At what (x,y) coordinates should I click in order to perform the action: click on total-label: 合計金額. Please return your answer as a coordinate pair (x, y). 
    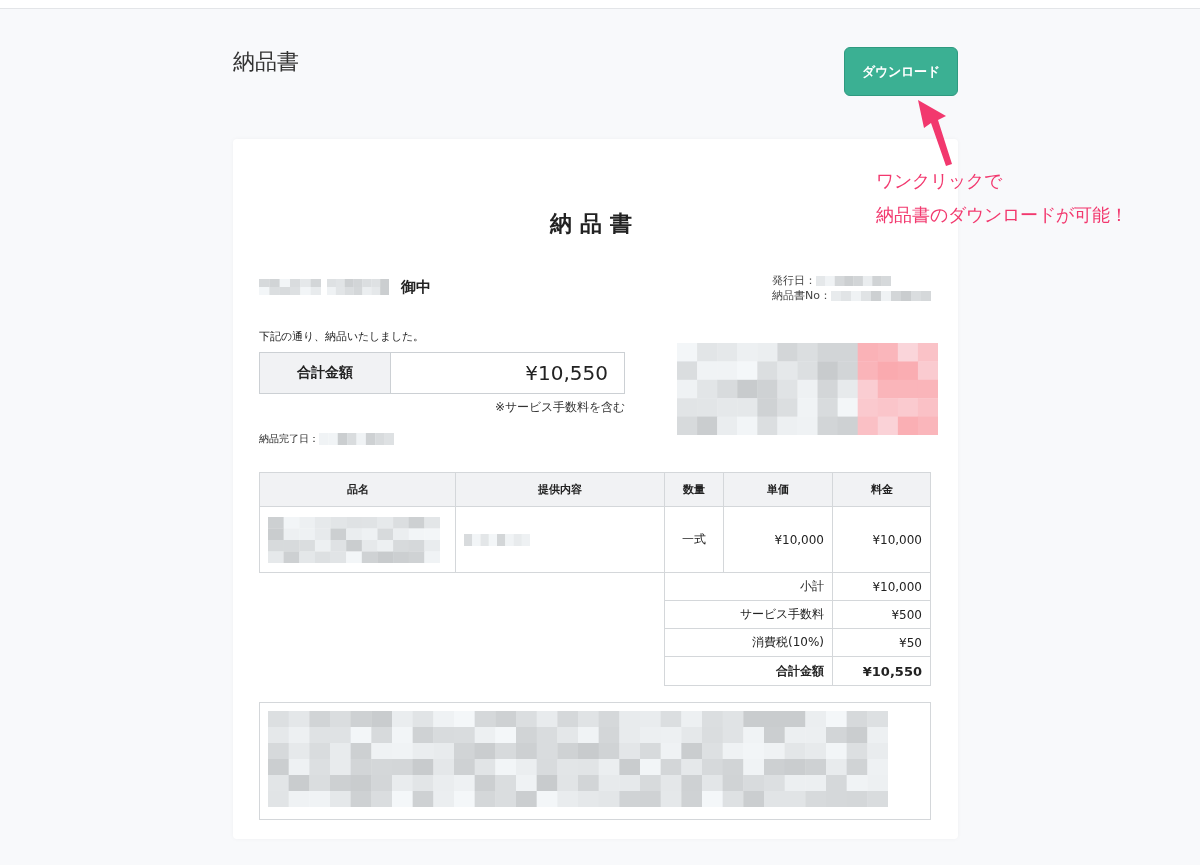
    Looking at the image, I should click on (325, 373).